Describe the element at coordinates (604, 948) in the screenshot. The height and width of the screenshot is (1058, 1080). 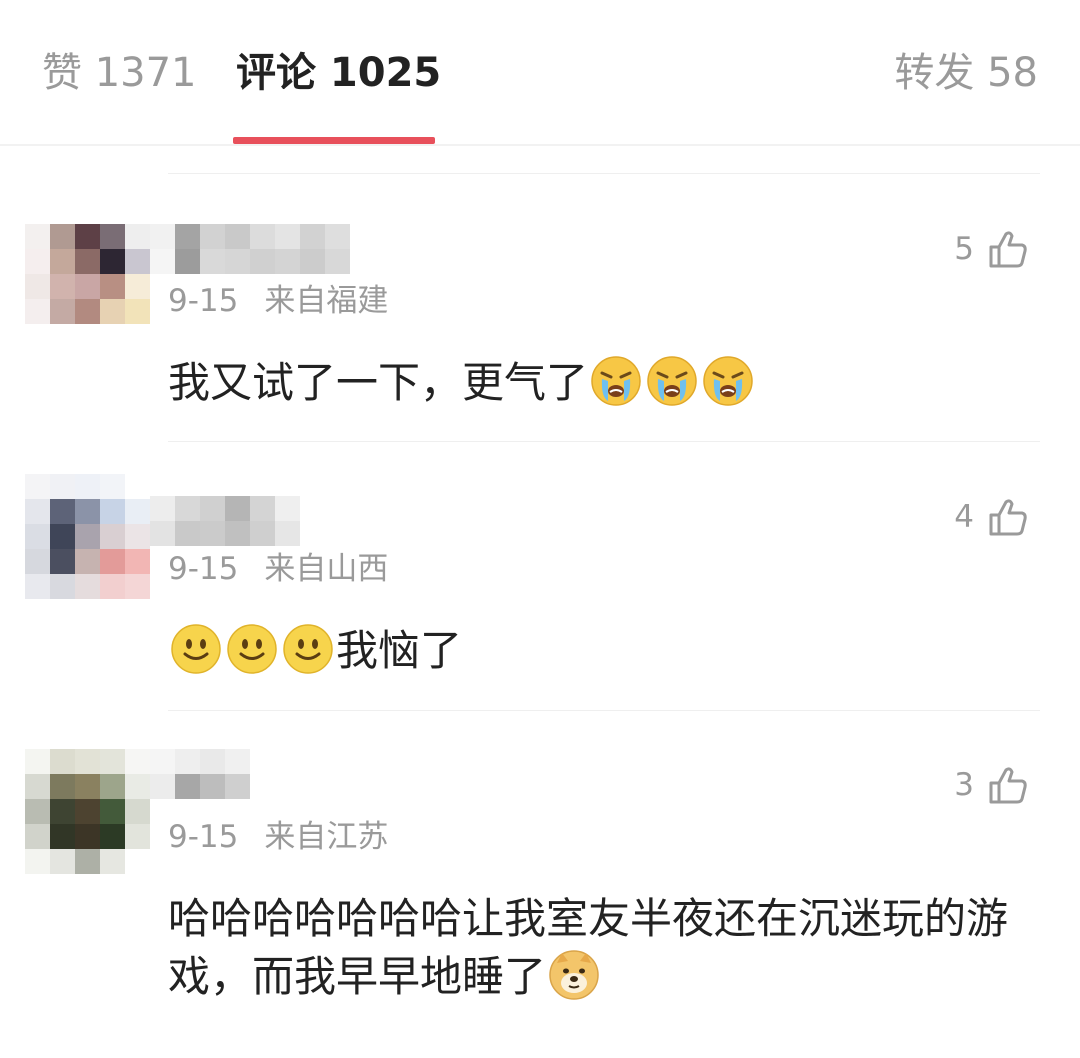
I see `comment-text: 哈哈哈哈哈哈哈让我室友半夜还在沉迷玩的游戏，而我早早地睡了` at that location.